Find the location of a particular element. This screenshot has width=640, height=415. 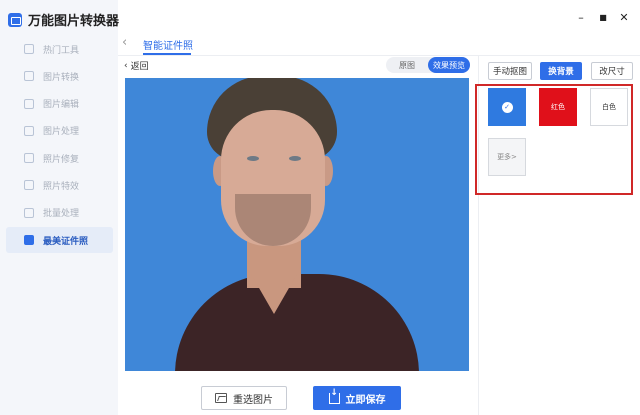

sidebar-item-batch: 批量处理 is located at coordinates (59, 213).